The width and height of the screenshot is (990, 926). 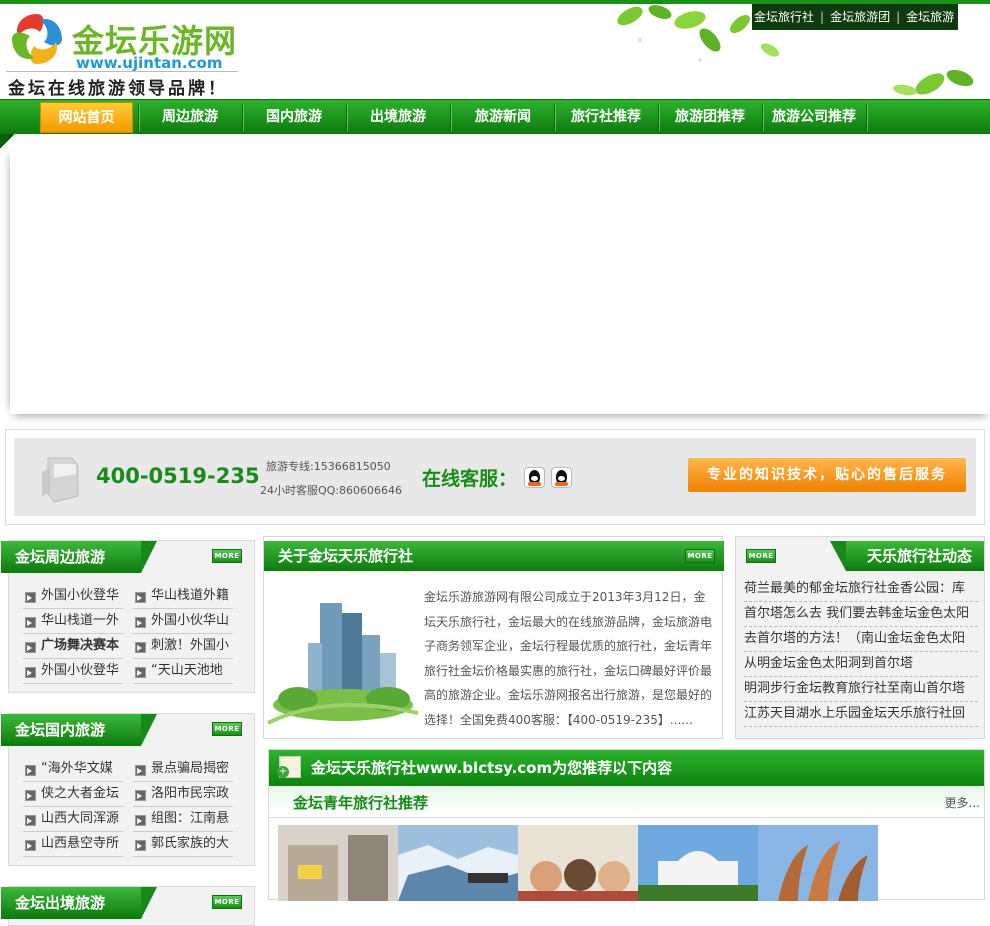 I want to click on top-link-tourism: 金坛旅游, so click(x=930, y=17).